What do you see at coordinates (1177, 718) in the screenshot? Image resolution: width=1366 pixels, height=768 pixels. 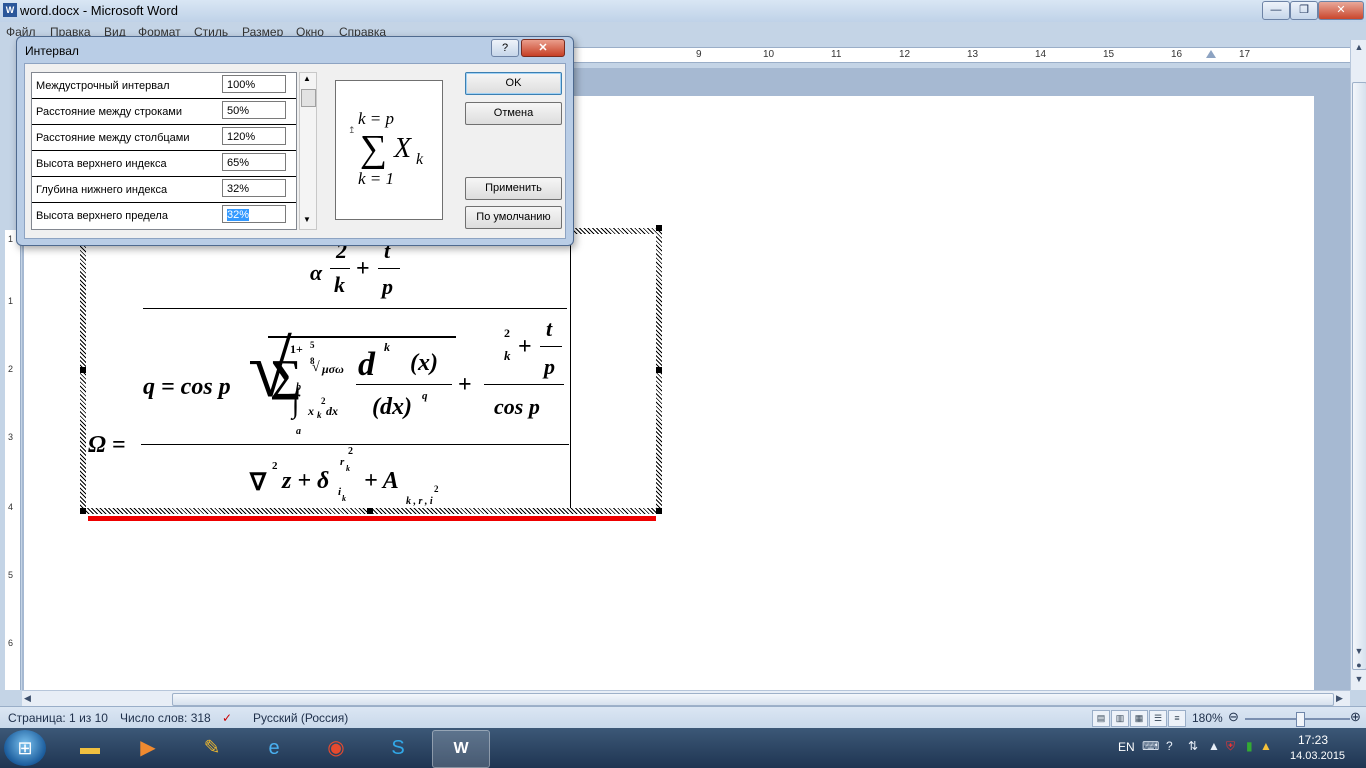 I see `draft-icon: ≡` at bounding box center [1177, 718].